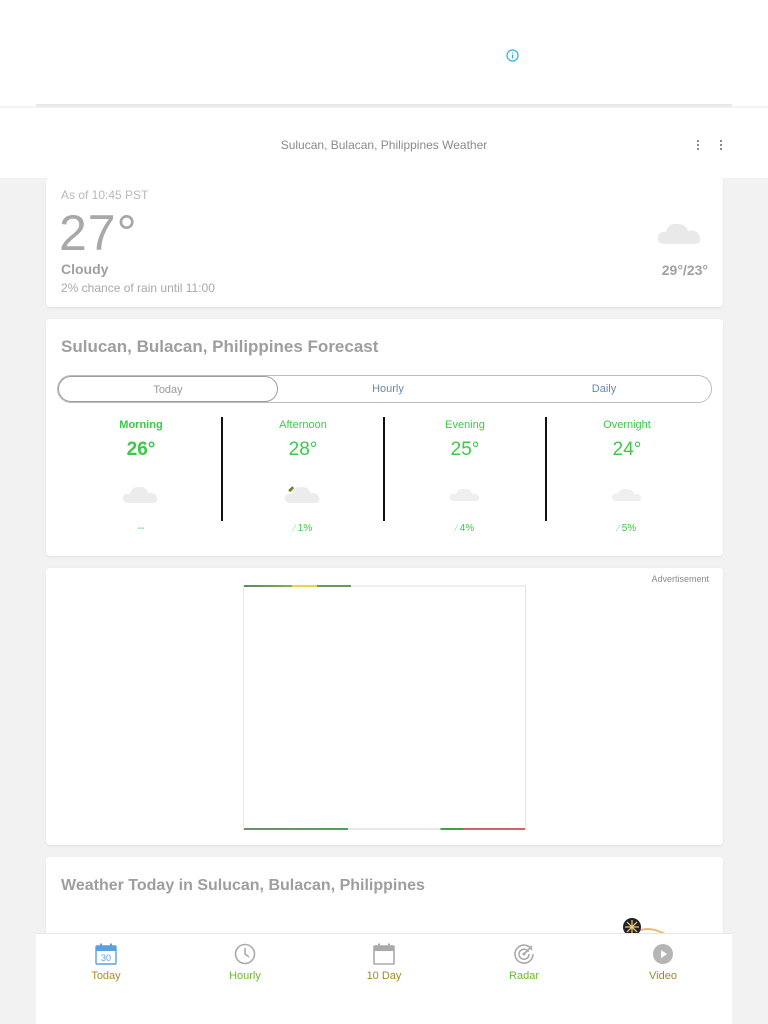  I want to click on app-header: Sulucan, Bulacan, Philippines Weather, so click(384, 143).